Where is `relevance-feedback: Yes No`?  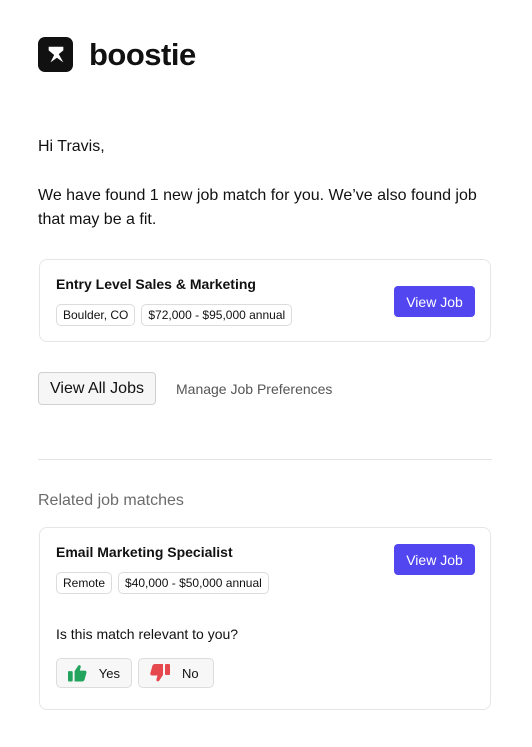
relevance-feedback: Yes No is located at coordinates (135, 673).